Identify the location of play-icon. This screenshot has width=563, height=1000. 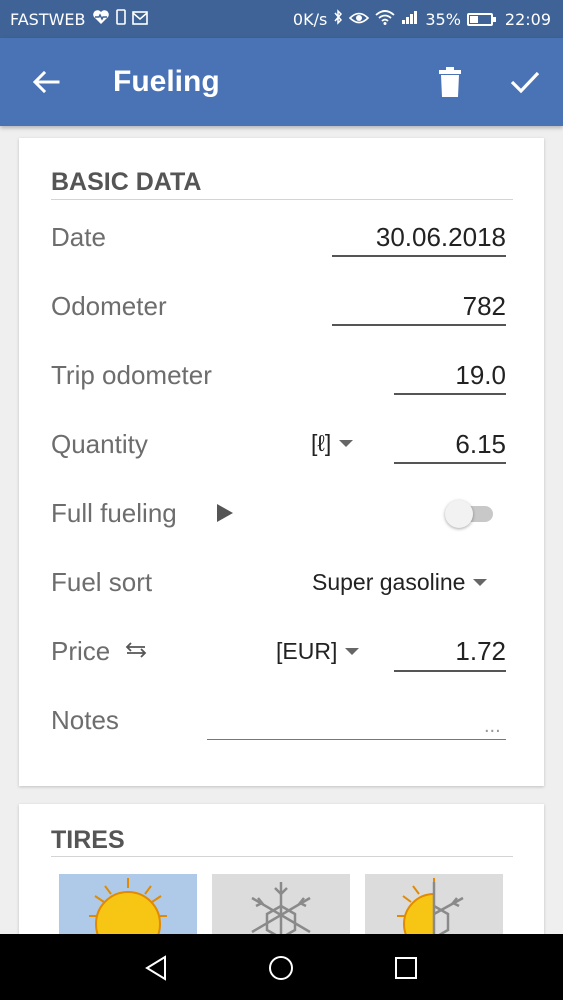
(225, 513).